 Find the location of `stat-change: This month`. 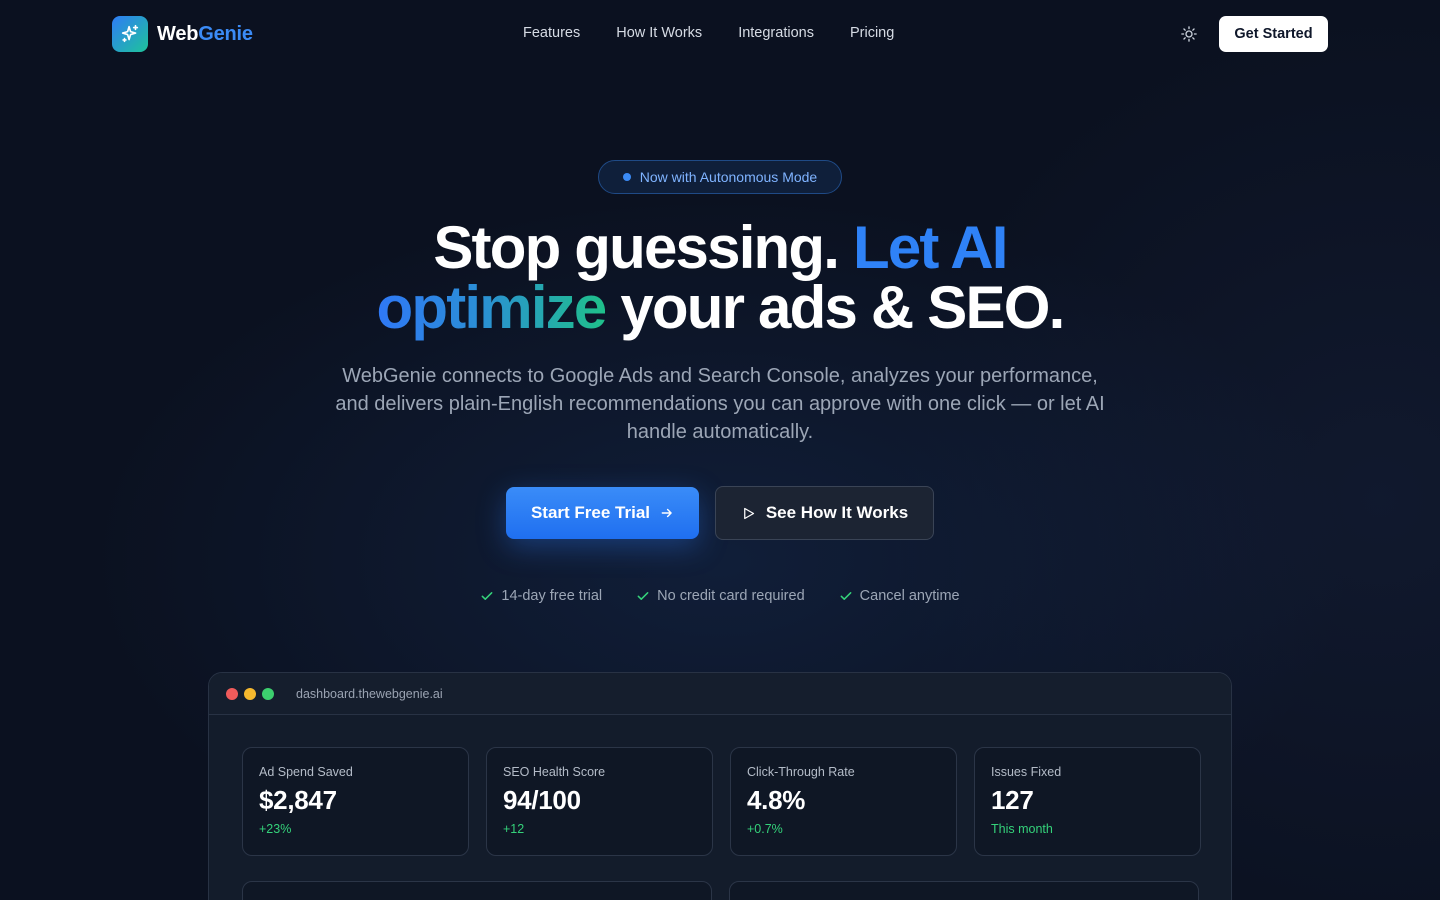

stat-change: This month is located at coordinates (1022, 829).